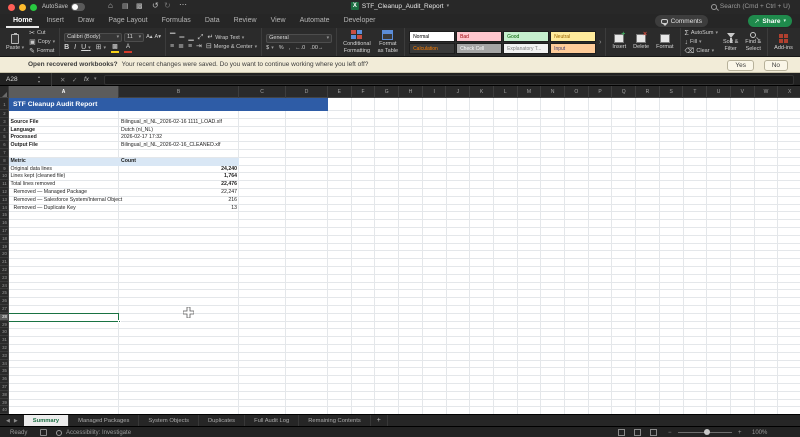  I want to click on column-header-P: P, so click(601, 92).